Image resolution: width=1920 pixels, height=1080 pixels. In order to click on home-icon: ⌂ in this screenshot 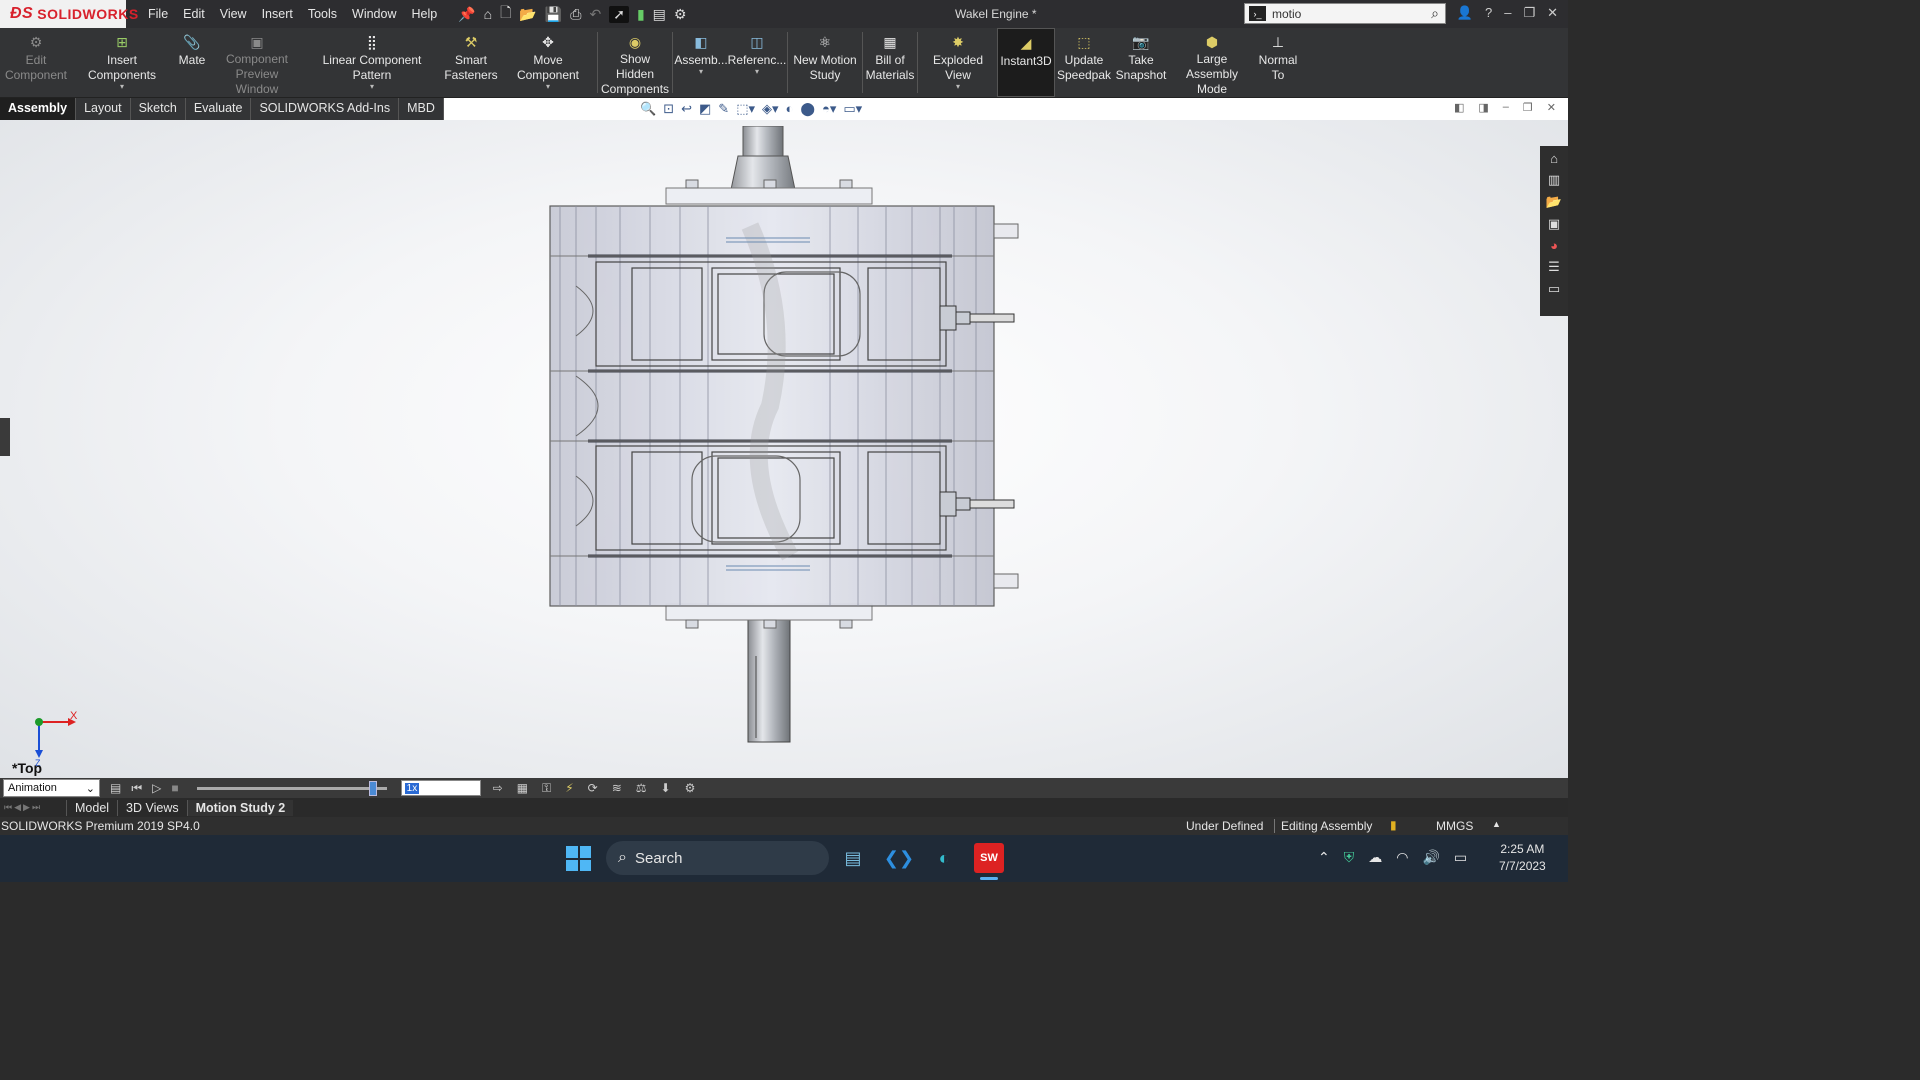, I will do `click(488, 14)`.